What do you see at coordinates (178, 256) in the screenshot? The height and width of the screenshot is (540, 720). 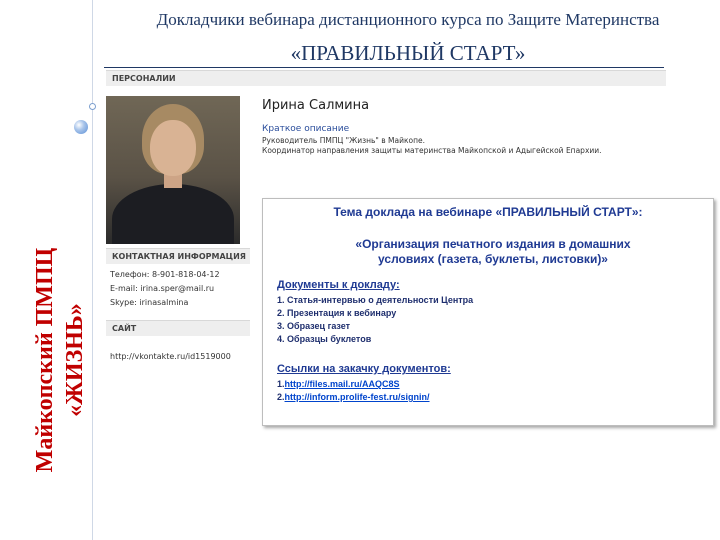 I see `contact-info-header: КОНТАКТНАЯ ИНФОРМАЦИЯ` at bounding box center [178, 256].